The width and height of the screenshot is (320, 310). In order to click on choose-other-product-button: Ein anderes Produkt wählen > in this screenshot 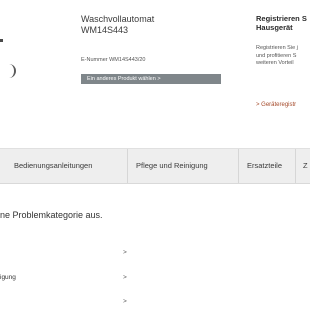, I will do `click(151, 79)`.